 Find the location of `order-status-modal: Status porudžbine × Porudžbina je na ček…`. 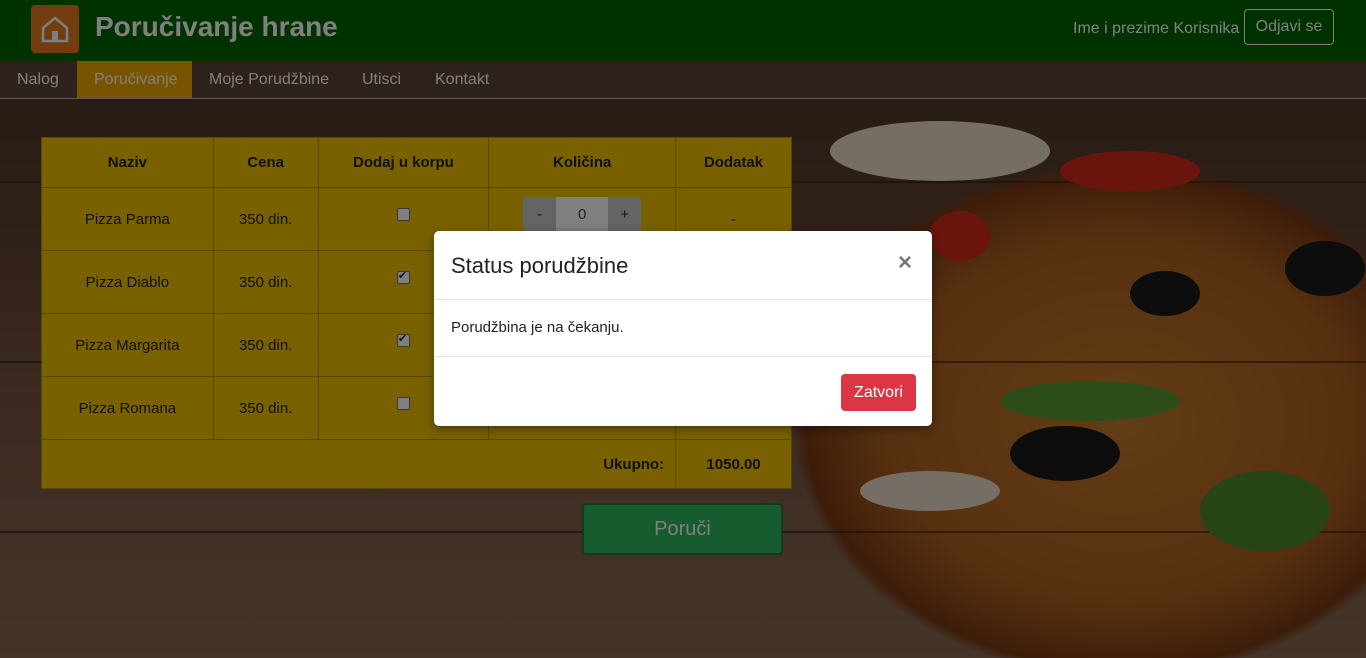

order-status-modal: Status porudžbine × Porudžbina je na ček… is located at coordinates (683, 328).